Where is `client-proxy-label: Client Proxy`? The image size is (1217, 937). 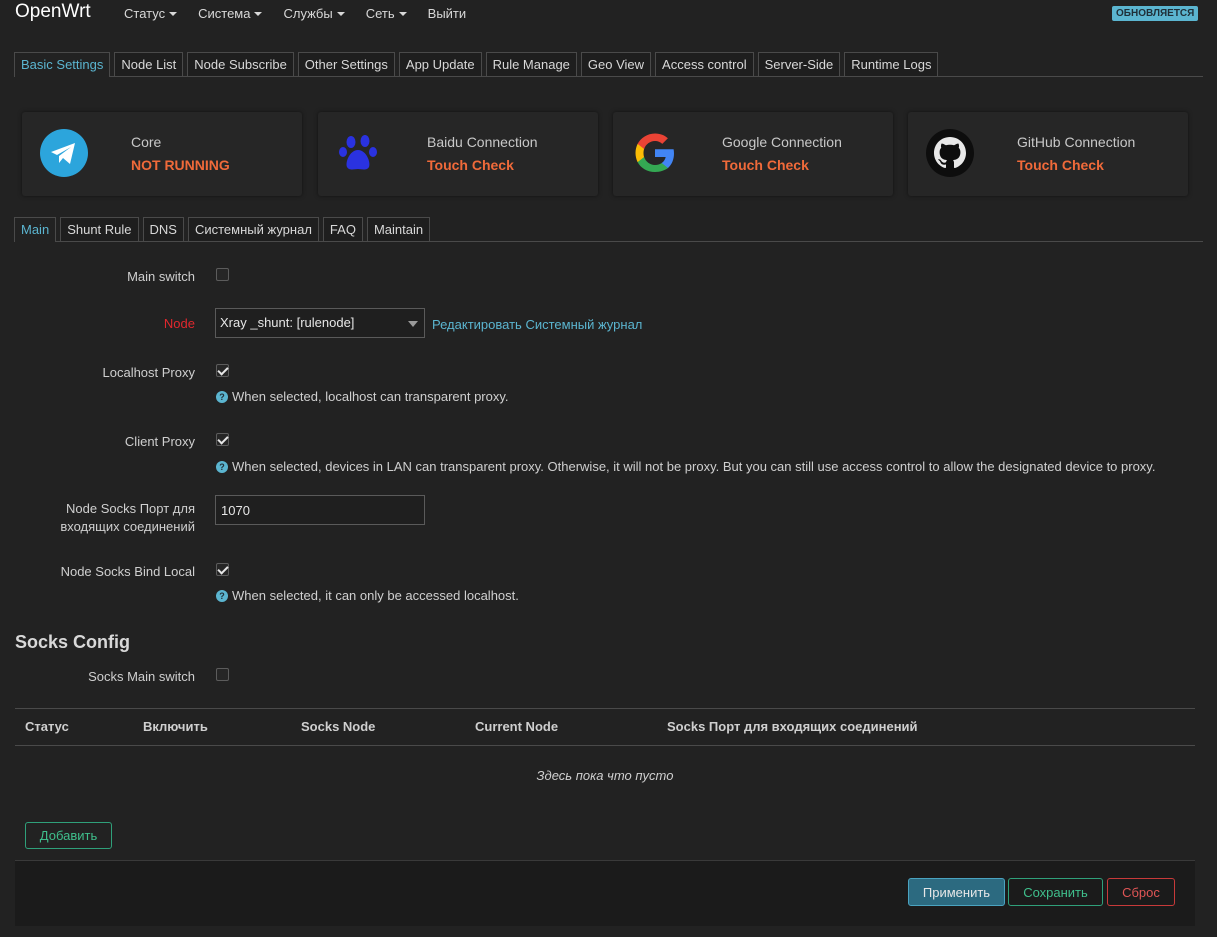
client-proxy-label: Client Proxy is located at coordinates (159, 441).